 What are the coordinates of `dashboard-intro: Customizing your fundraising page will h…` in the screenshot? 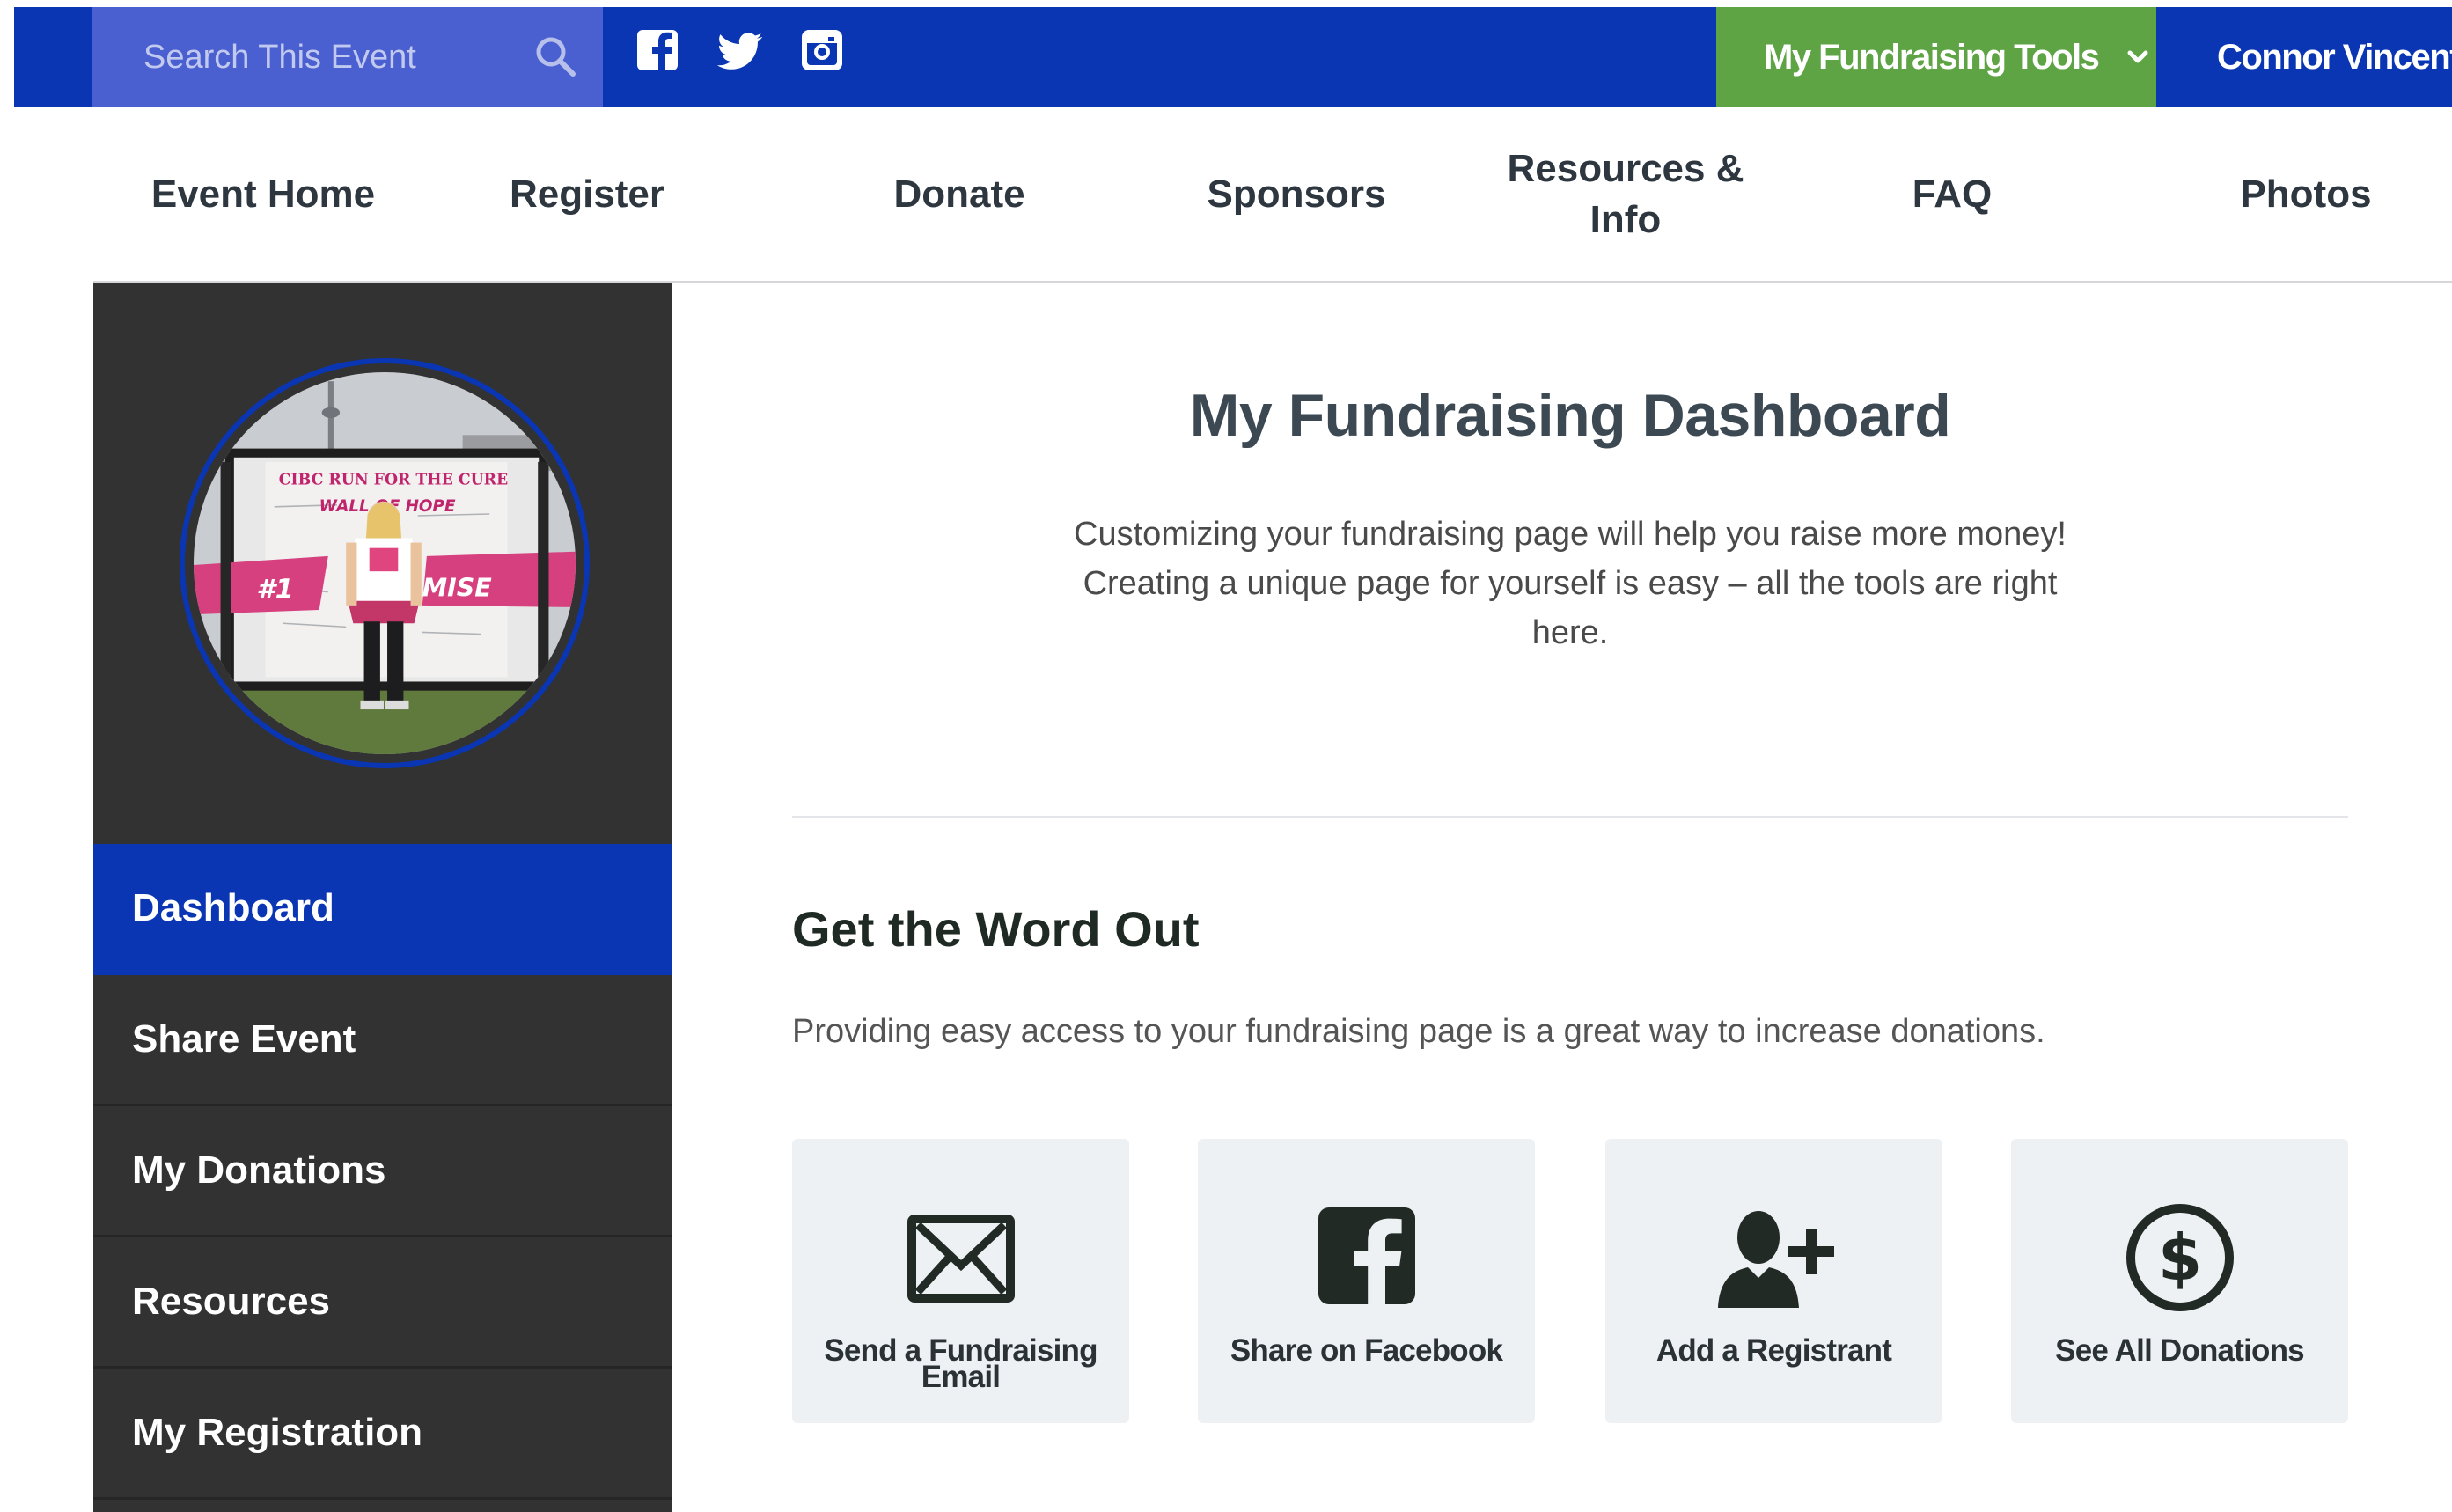 It's located at (1570, 583).